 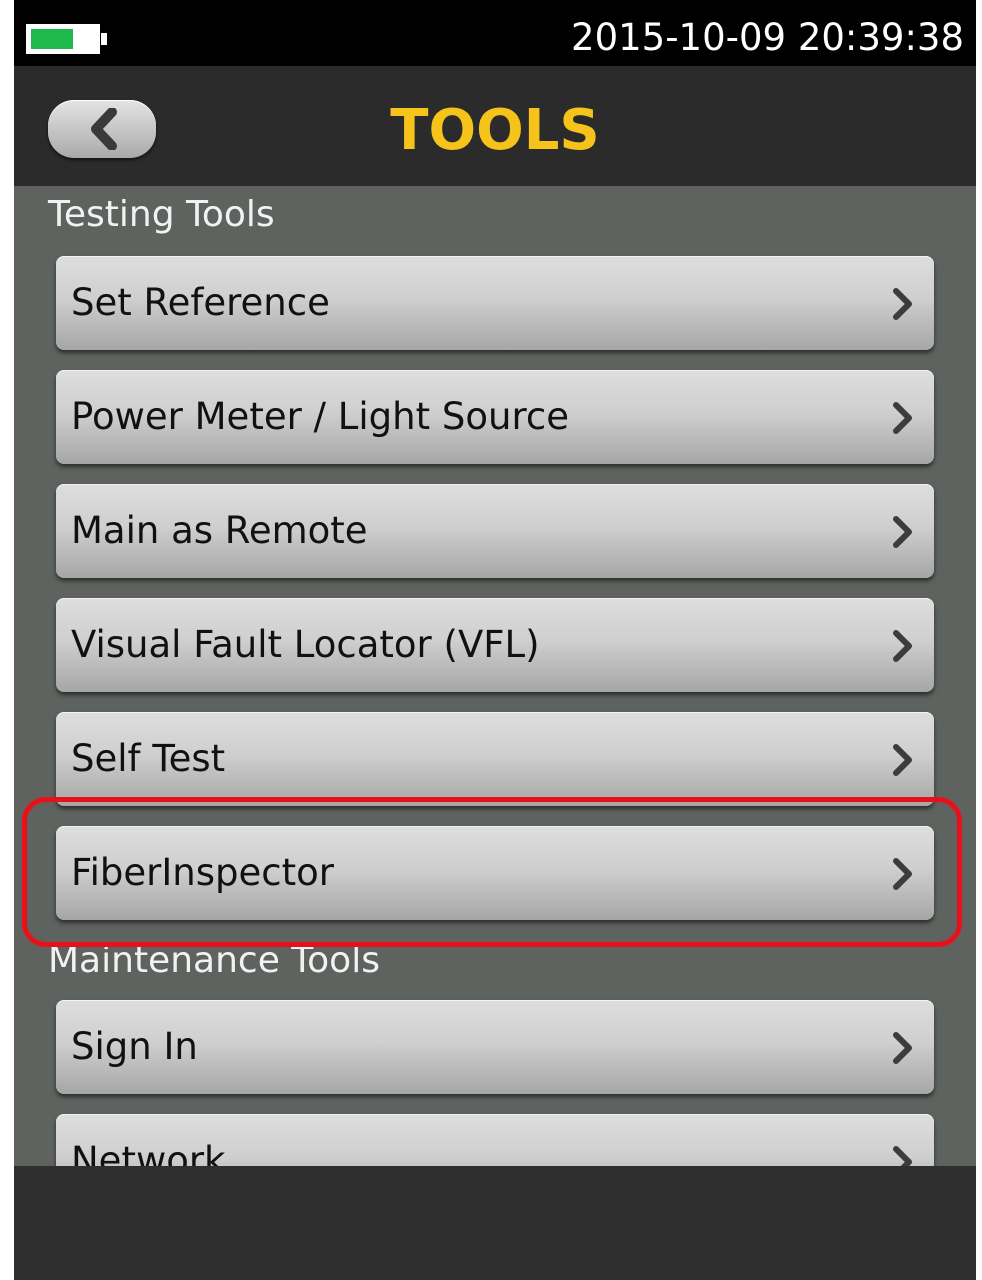 What do you see at coordinates (492, 872) in the screenshot?
I see `fiberinspector-highlight-box` at bounding box center [492, 872].